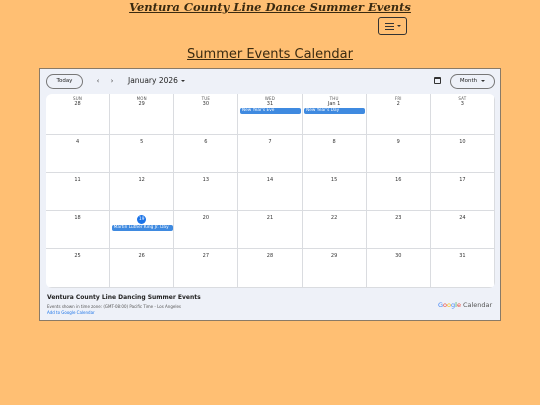 The width and height of the screenshot is (540, 405). Describe the element at coordinates (142, 268) in the screenshot. I see `day-cell: 26` at that location.